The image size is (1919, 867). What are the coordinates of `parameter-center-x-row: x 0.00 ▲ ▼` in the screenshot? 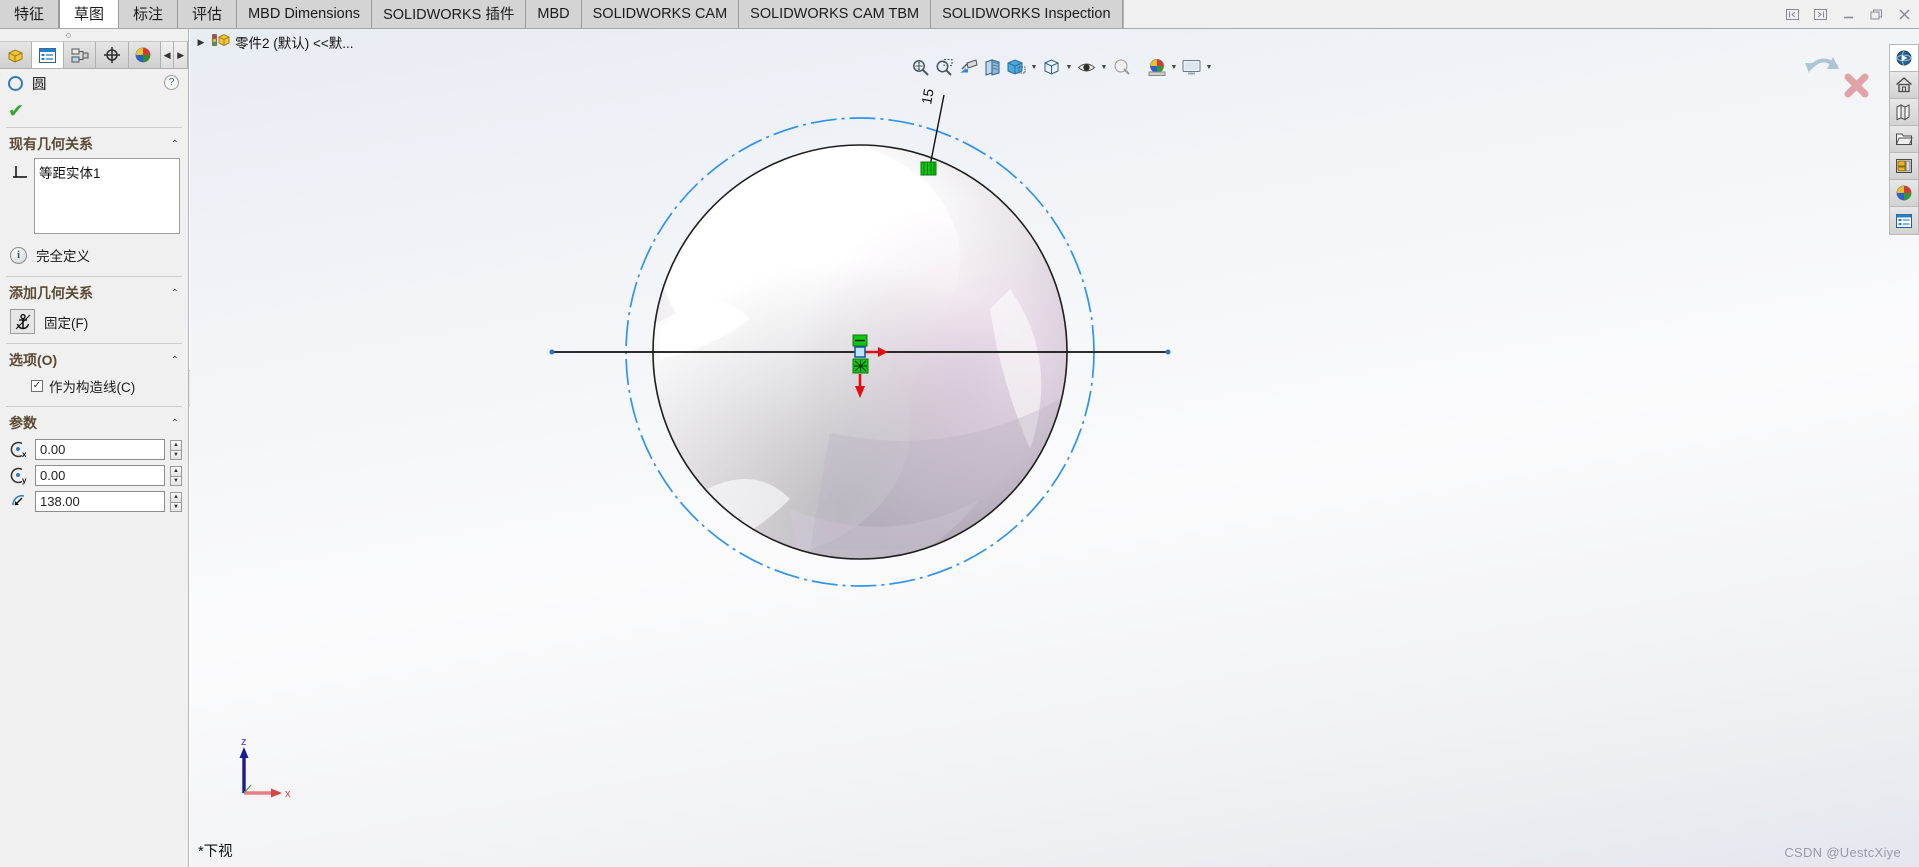 It's located at (94, 450).